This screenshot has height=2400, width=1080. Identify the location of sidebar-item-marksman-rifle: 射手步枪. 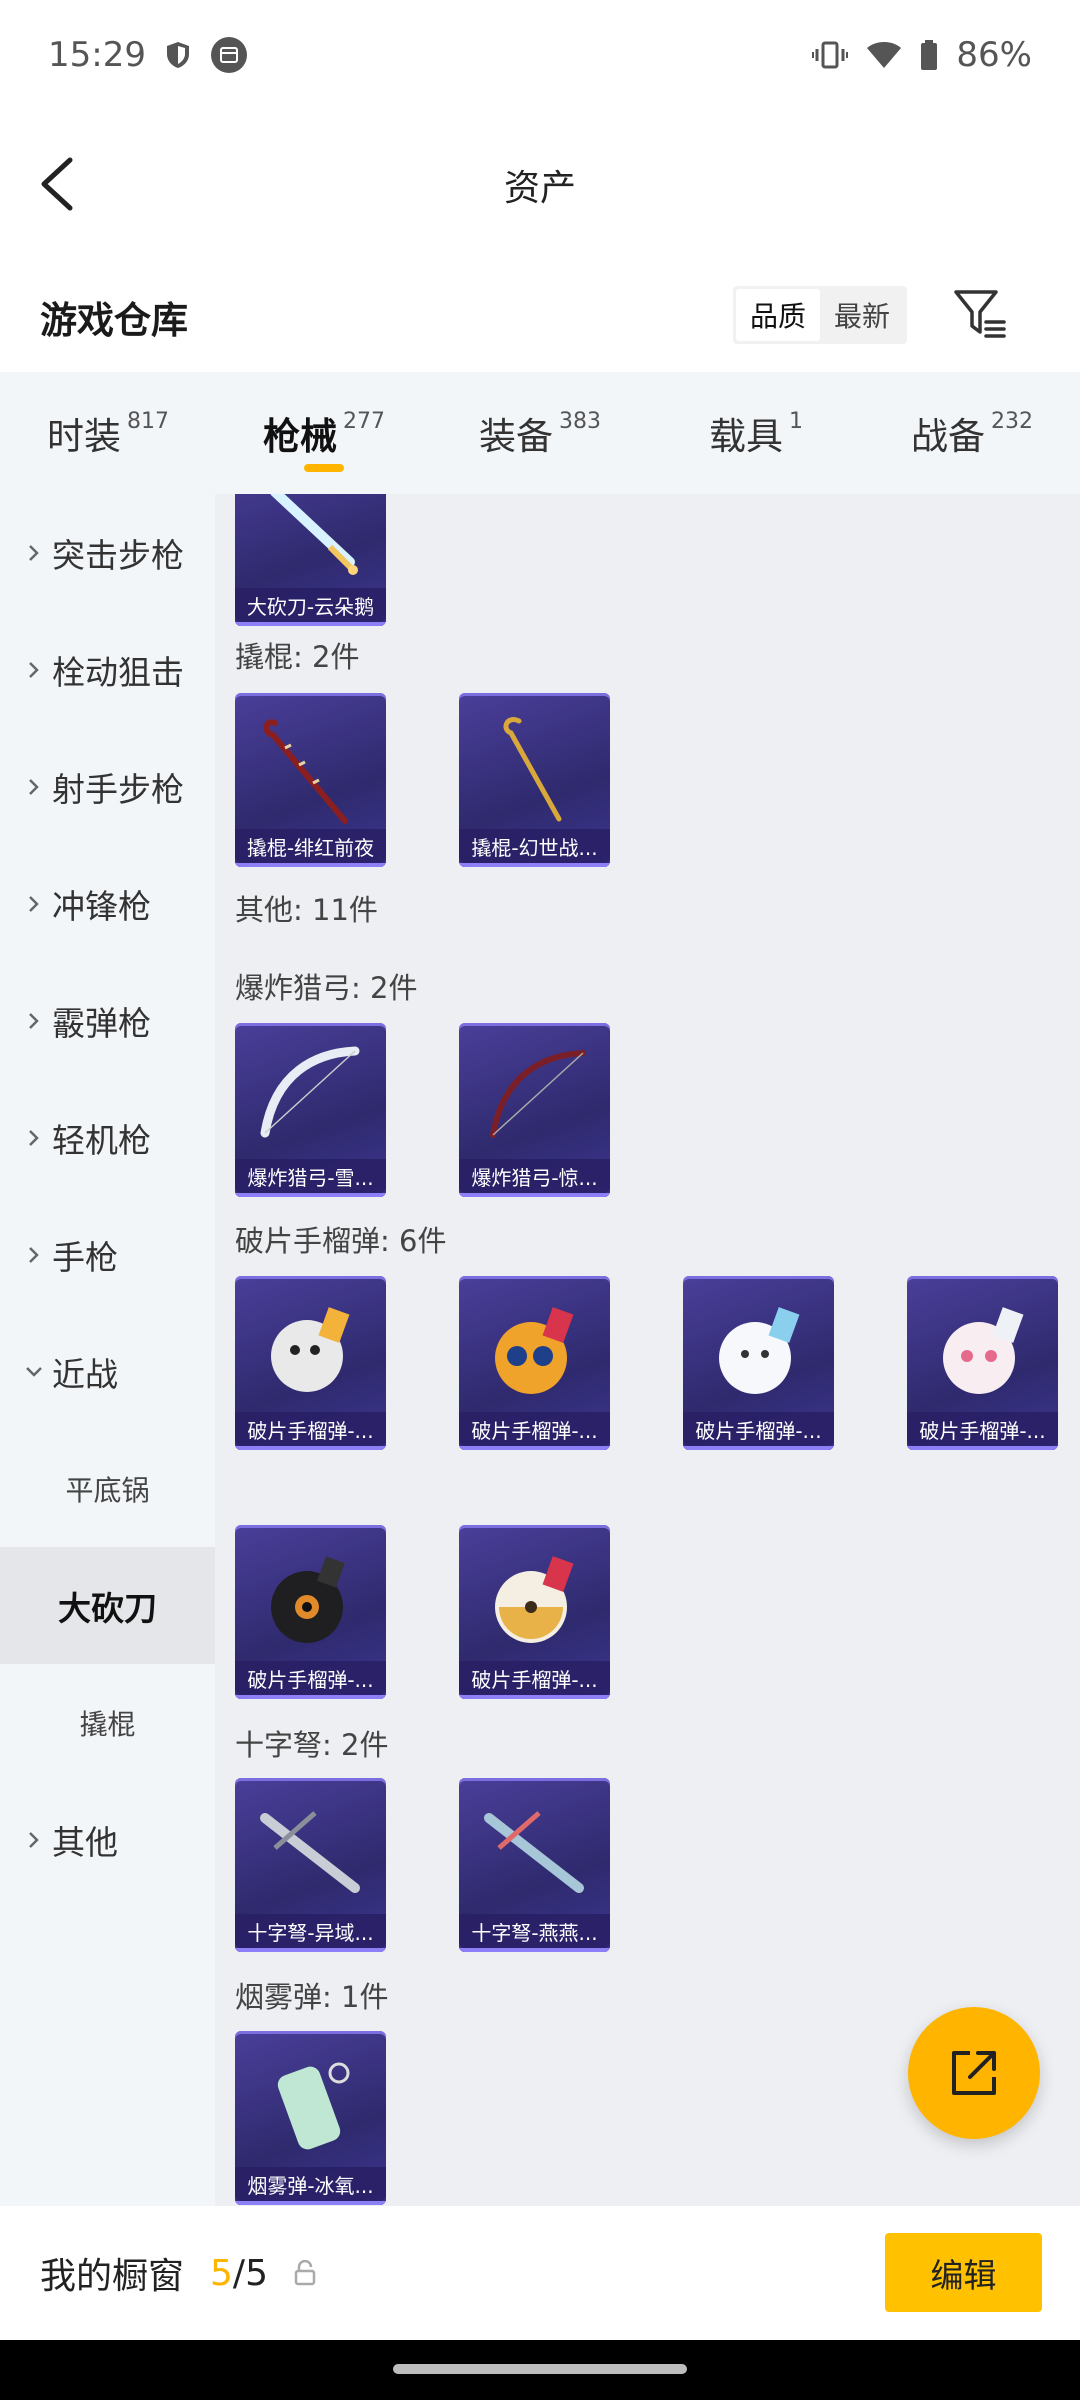
(107, 786).